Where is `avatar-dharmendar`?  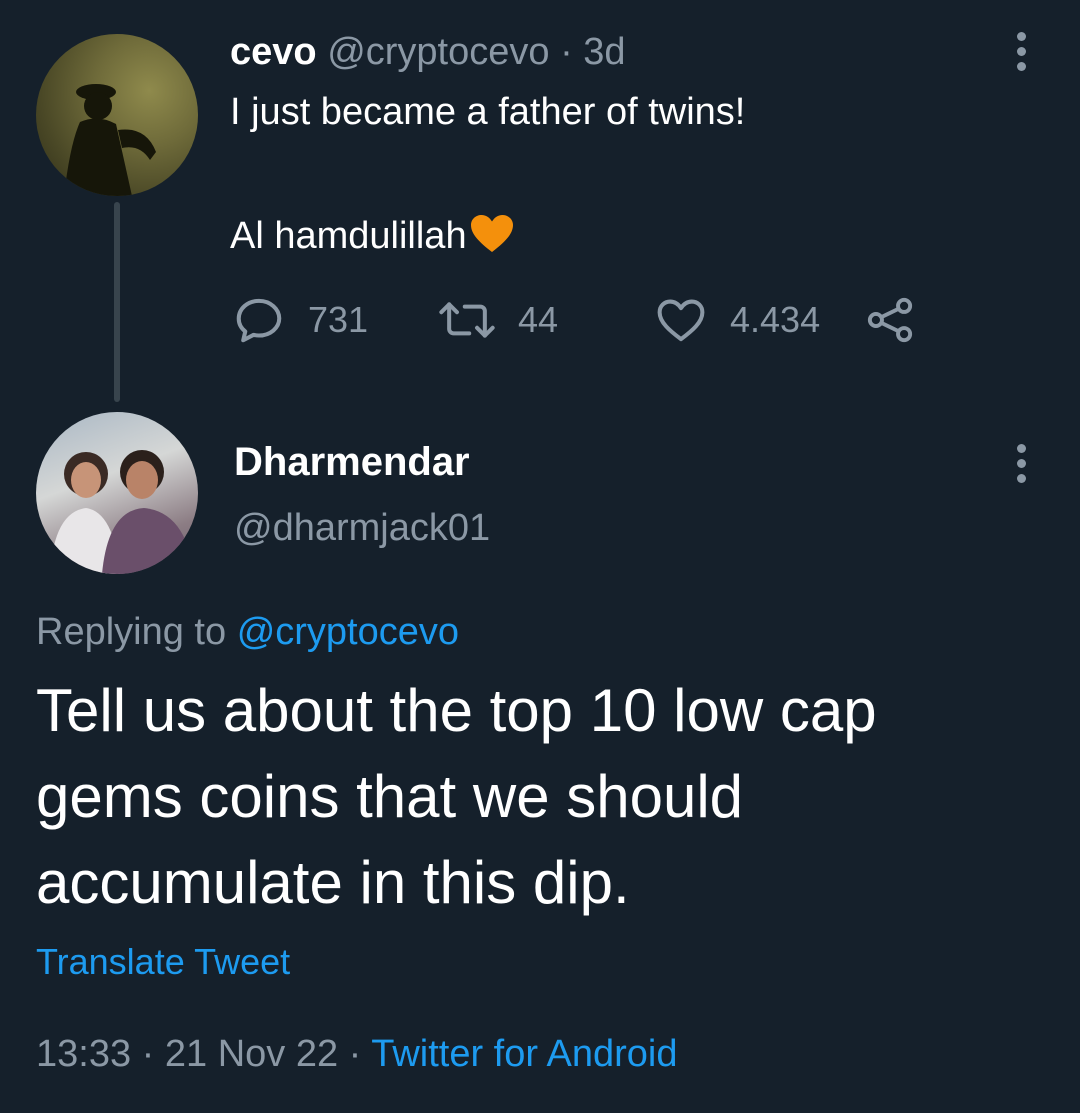 avatar-dharmendar is located at coordinates (117, 493).